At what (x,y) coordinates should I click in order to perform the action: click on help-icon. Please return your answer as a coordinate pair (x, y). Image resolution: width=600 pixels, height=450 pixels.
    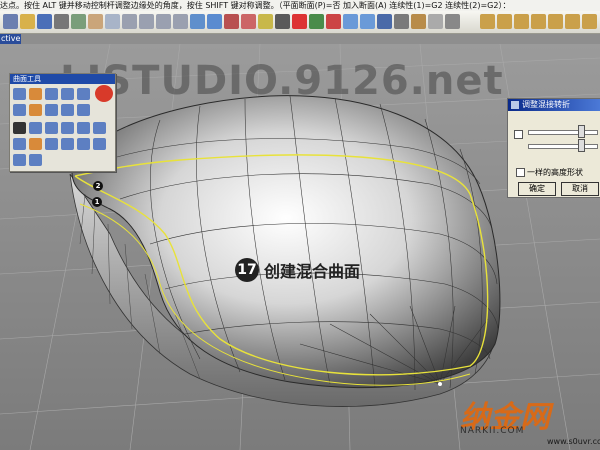
    Looking at the image, I should click on (333, 21).